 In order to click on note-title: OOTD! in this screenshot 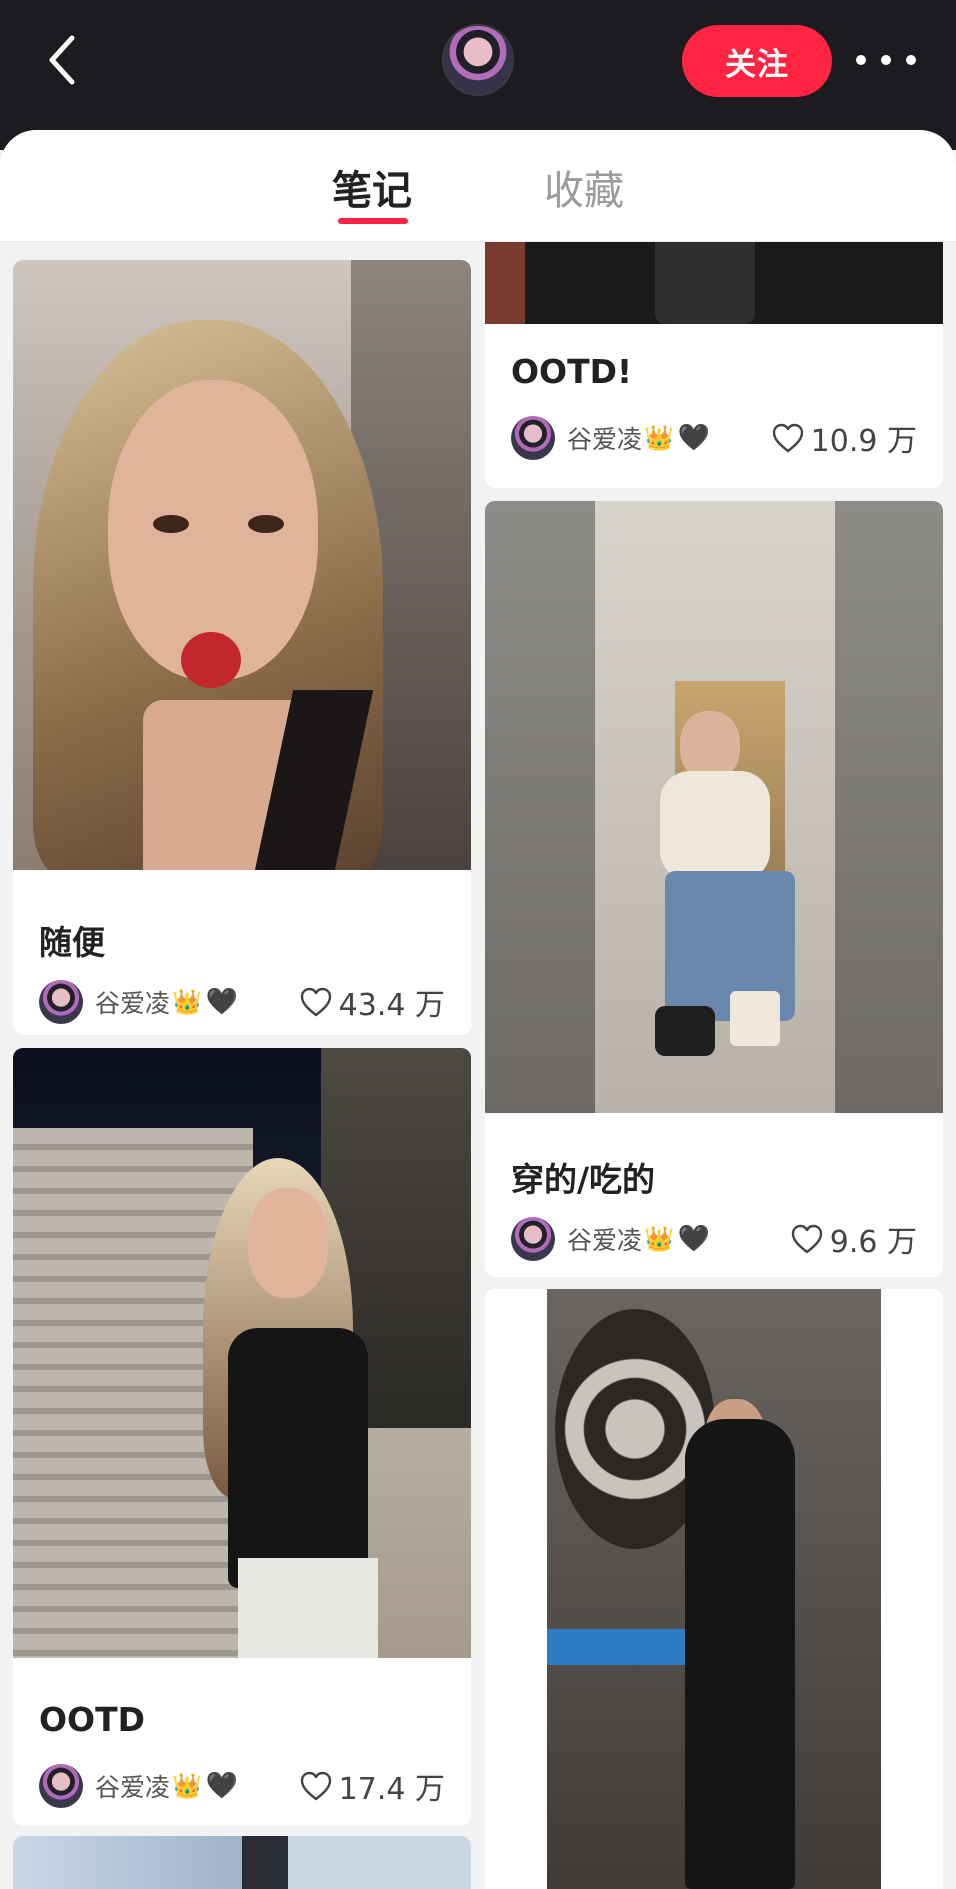, I will do `click(572, 371)`.